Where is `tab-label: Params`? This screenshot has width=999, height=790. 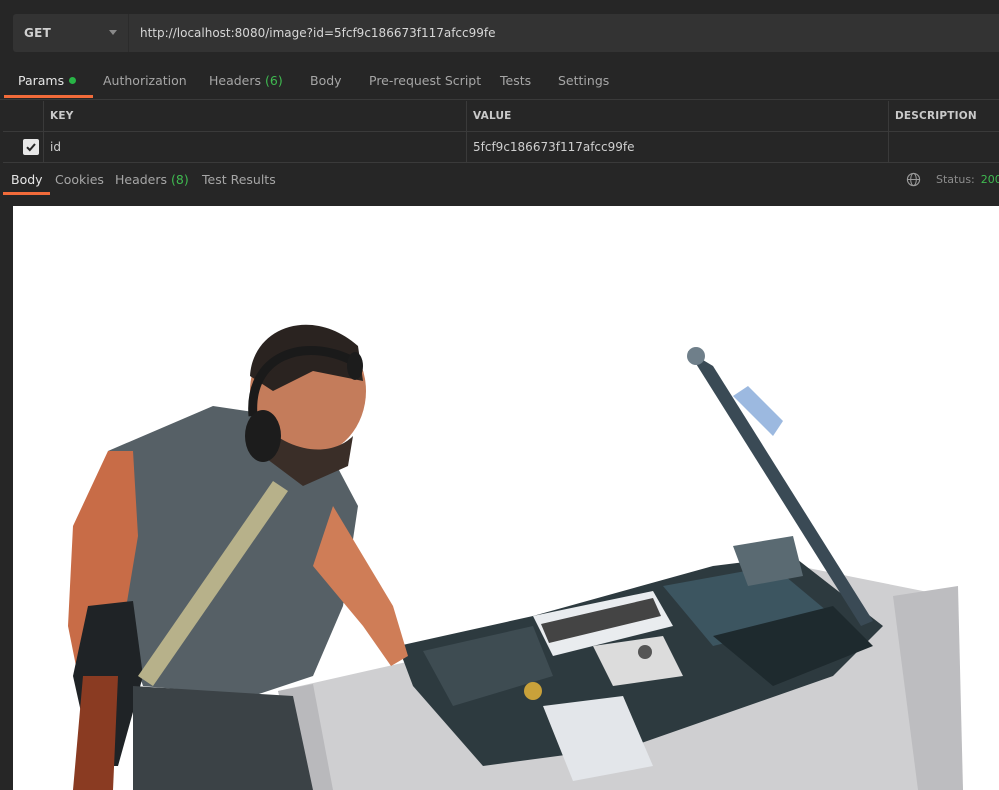
tab-label: Params is located at coordinates (41, 80).